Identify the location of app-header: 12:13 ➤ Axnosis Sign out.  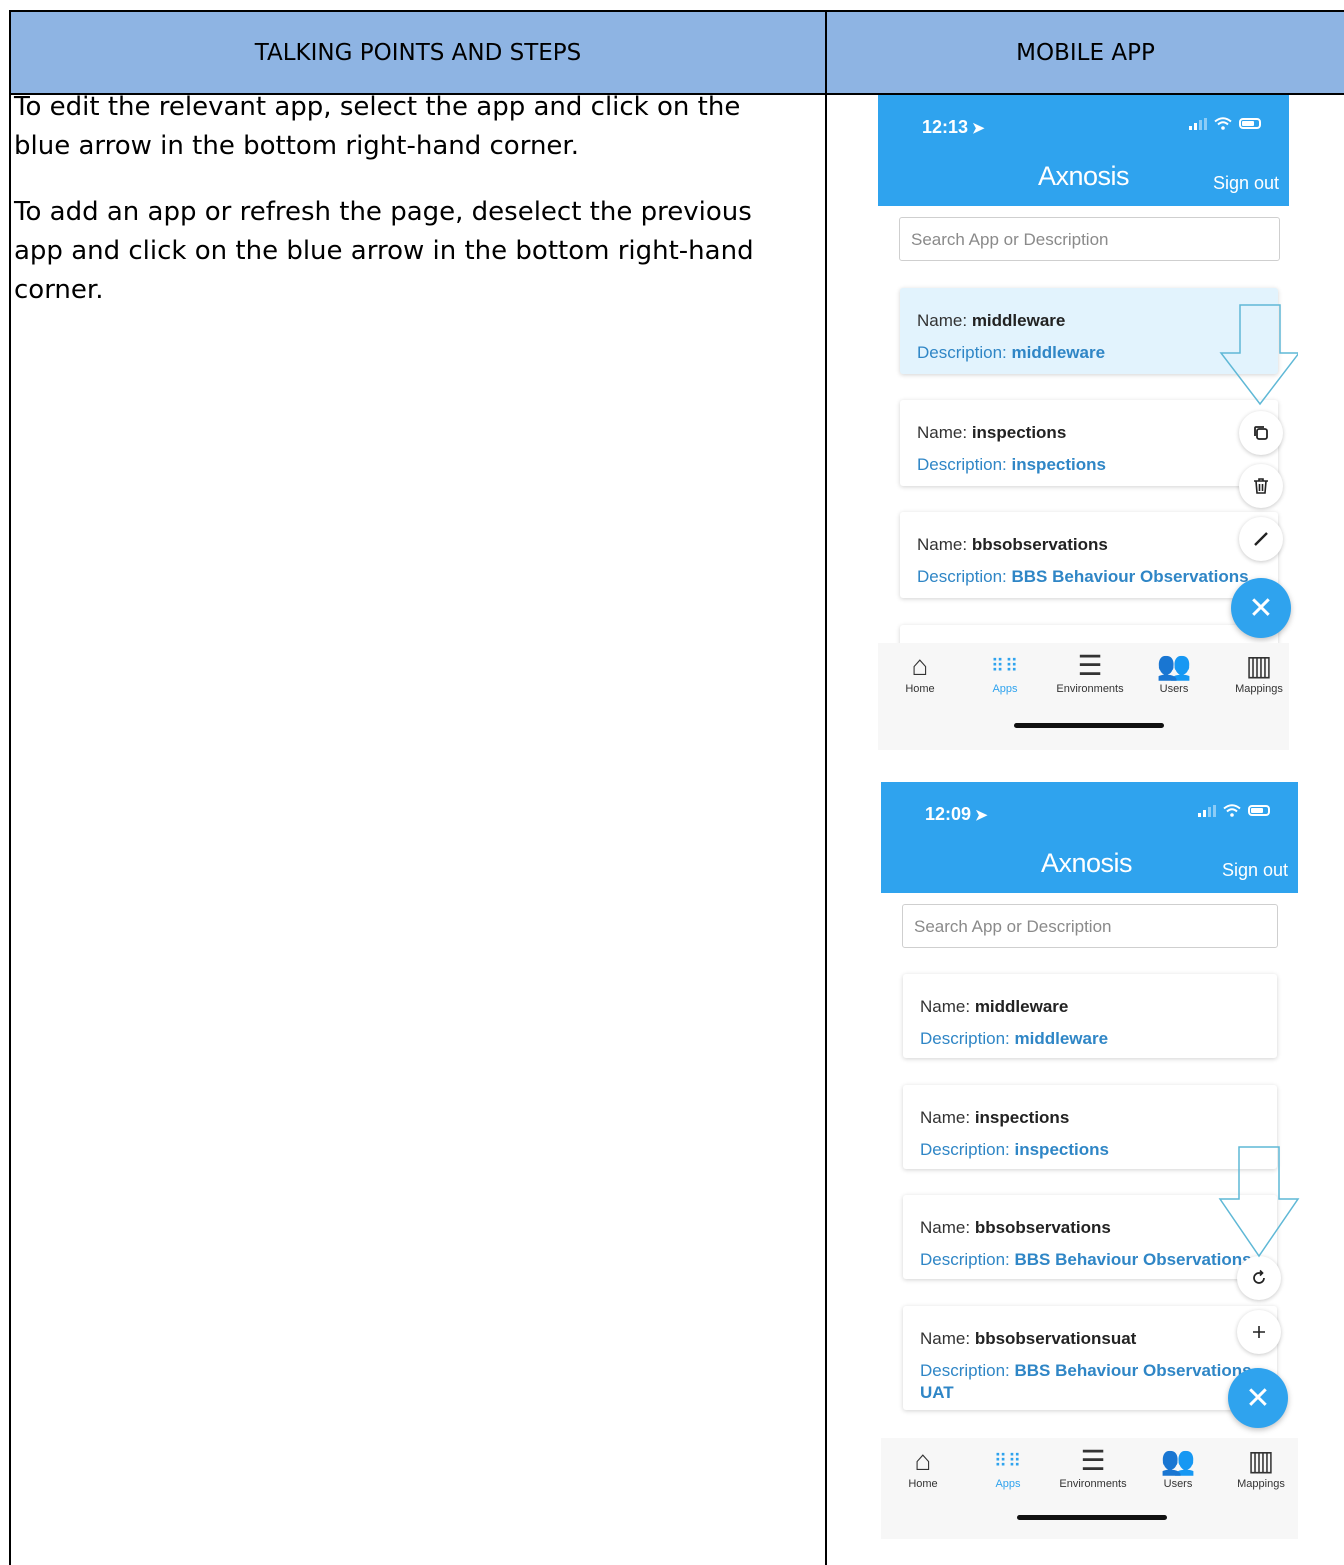
(1083, 150).